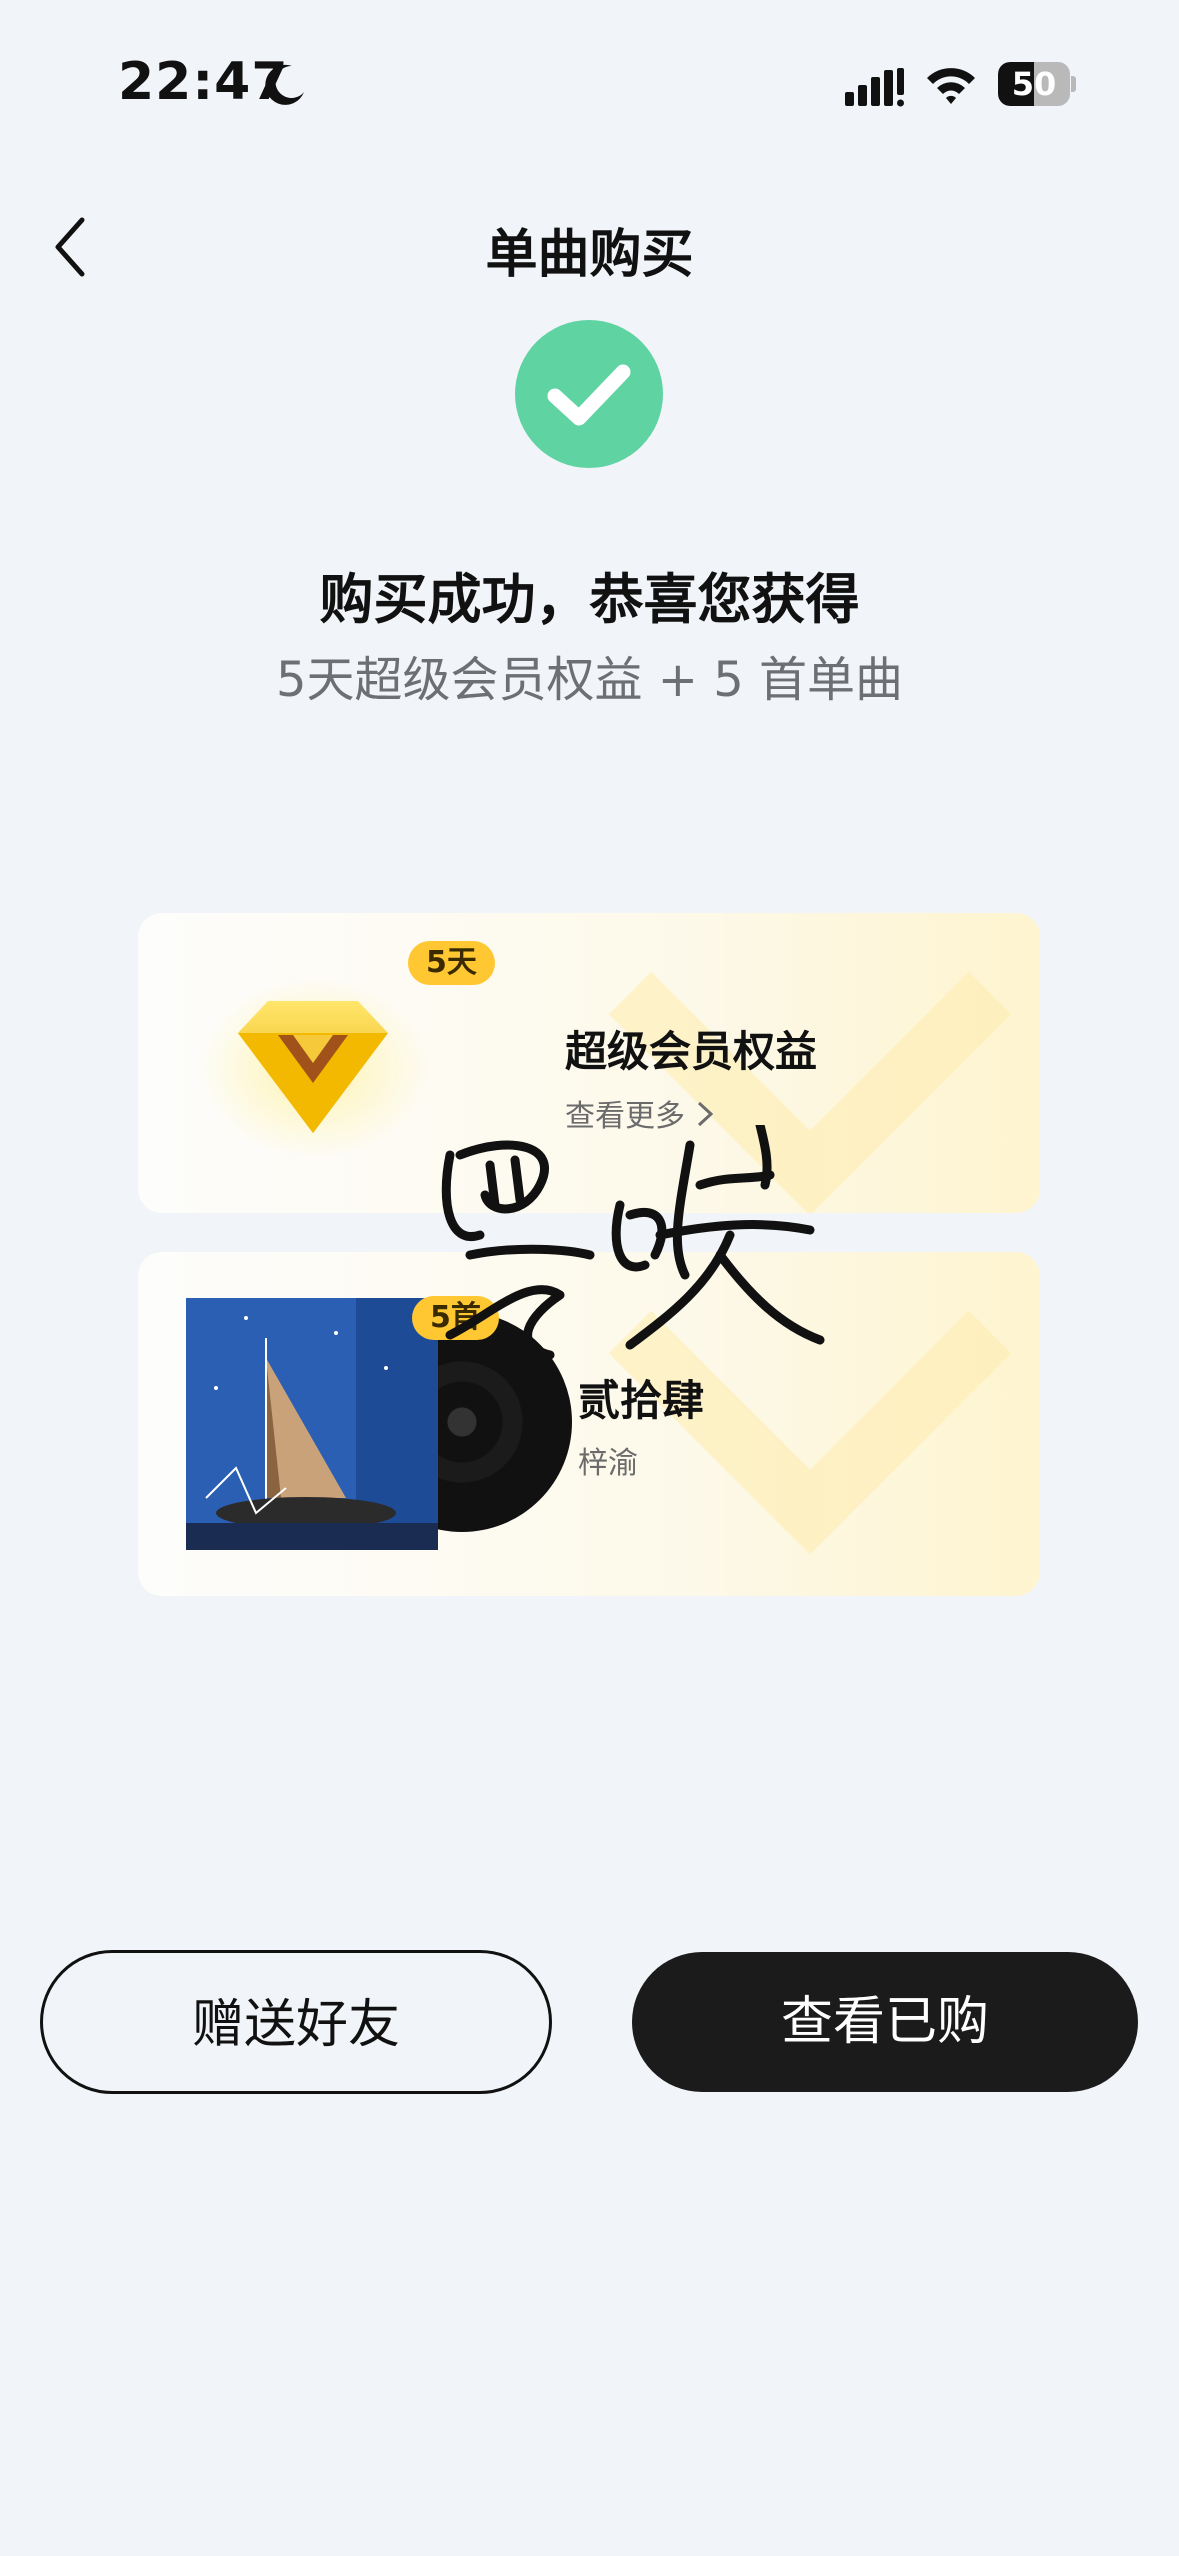 This screenshot has height=2556, width=1179. I want to click on artist-name: 梓渝, so click(608, 1463).